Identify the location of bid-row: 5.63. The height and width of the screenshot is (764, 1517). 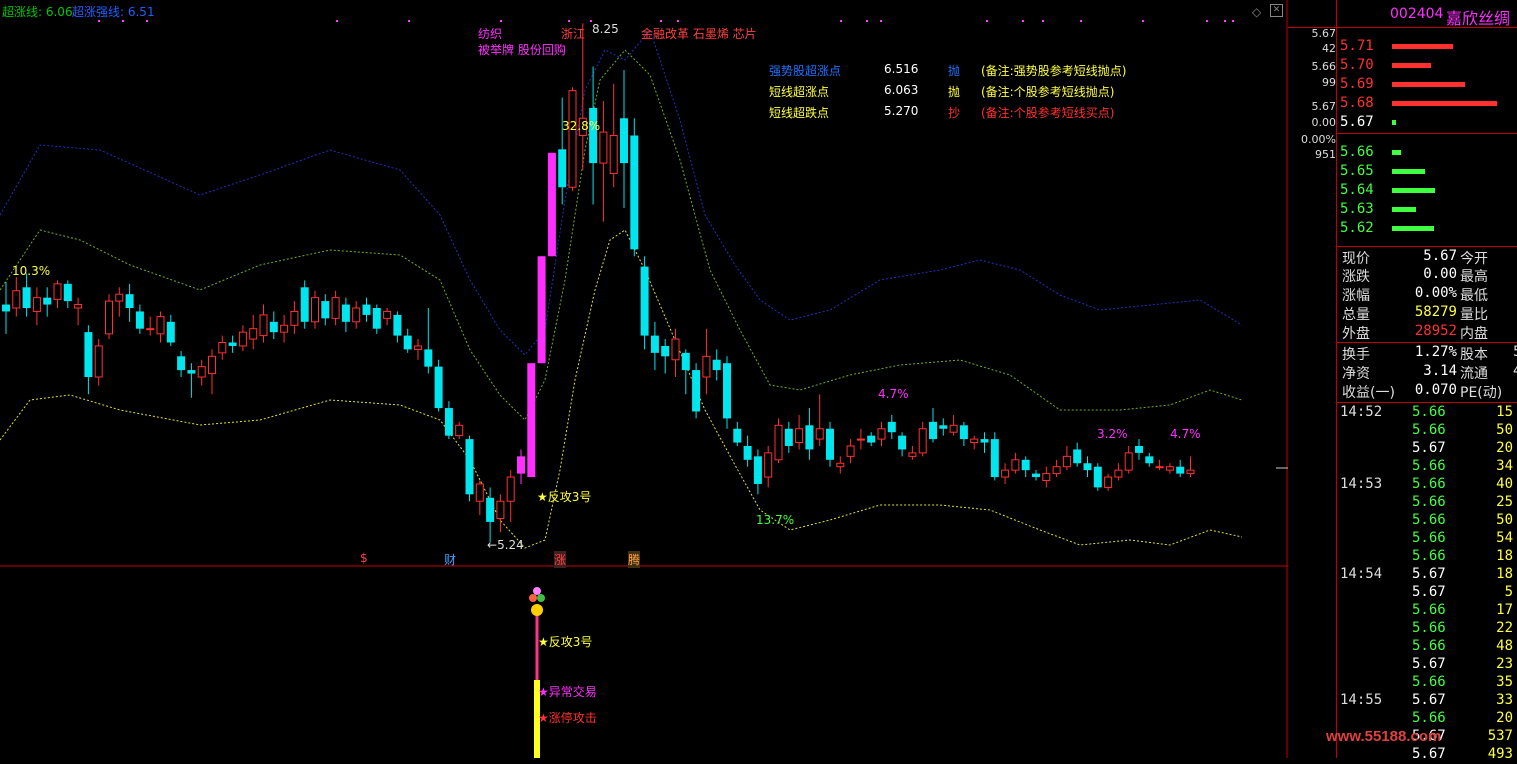
(1426, 210).